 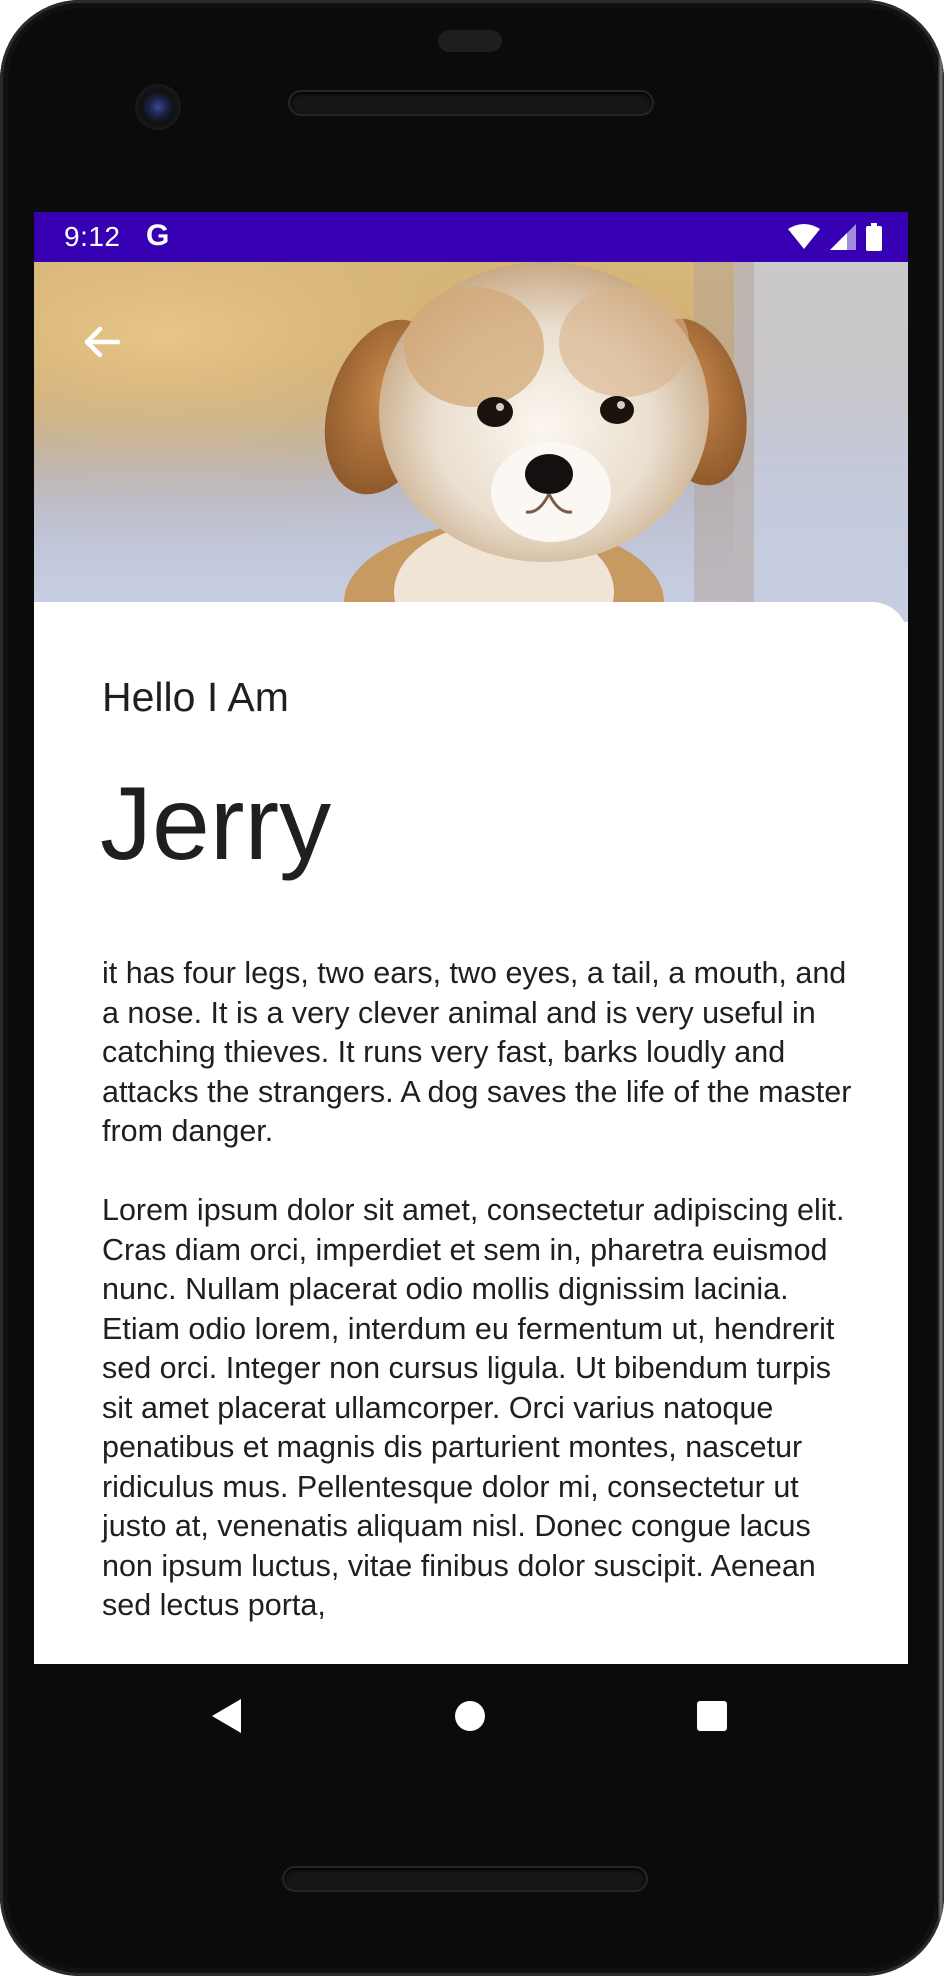 I want to click on nav-back-button, so click(x=226, y=1716).